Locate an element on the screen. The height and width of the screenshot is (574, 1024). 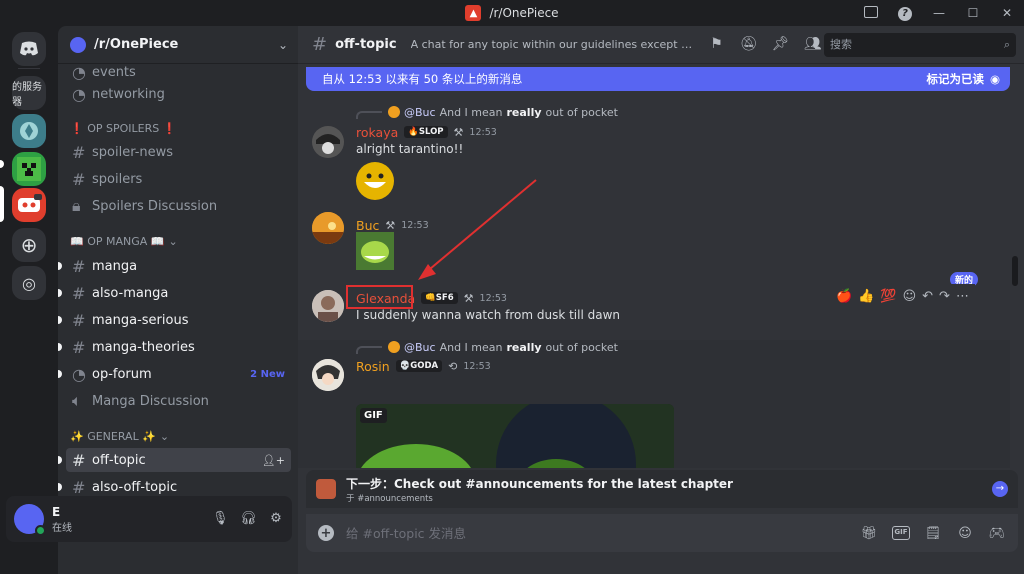
channel-spoiler-news: # spoiler-news is located at coordinates (178, 152).